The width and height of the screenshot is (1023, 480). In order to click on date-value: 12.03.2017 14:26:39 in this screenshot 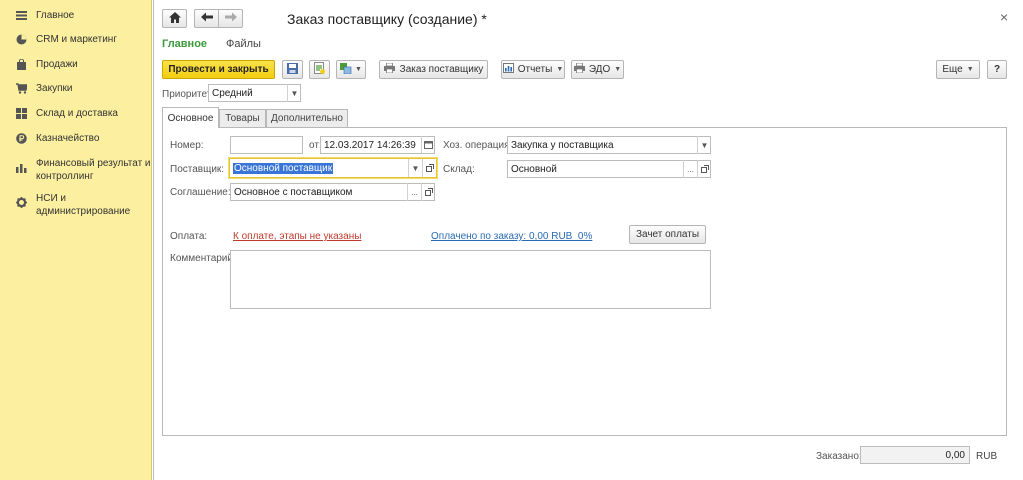, I will do `click(370, 145)`.